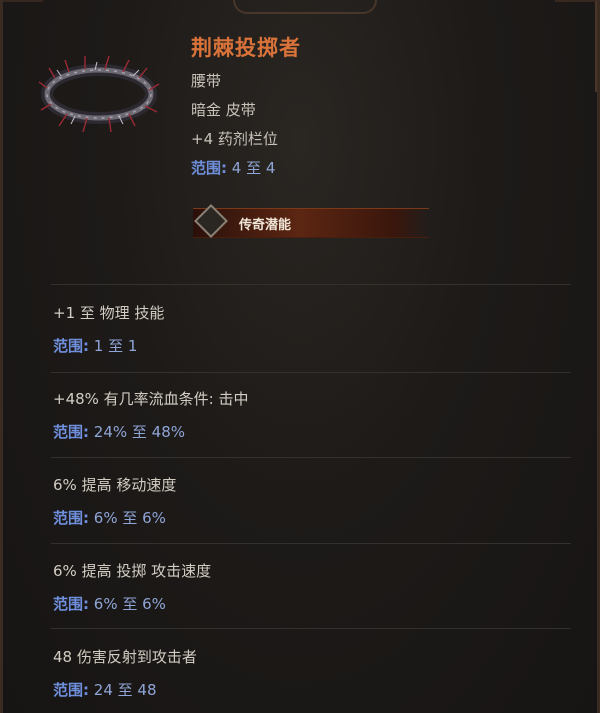 The image size is (600, 713). I want to click on range-value: 24% 至 48%, so click(139, 432).